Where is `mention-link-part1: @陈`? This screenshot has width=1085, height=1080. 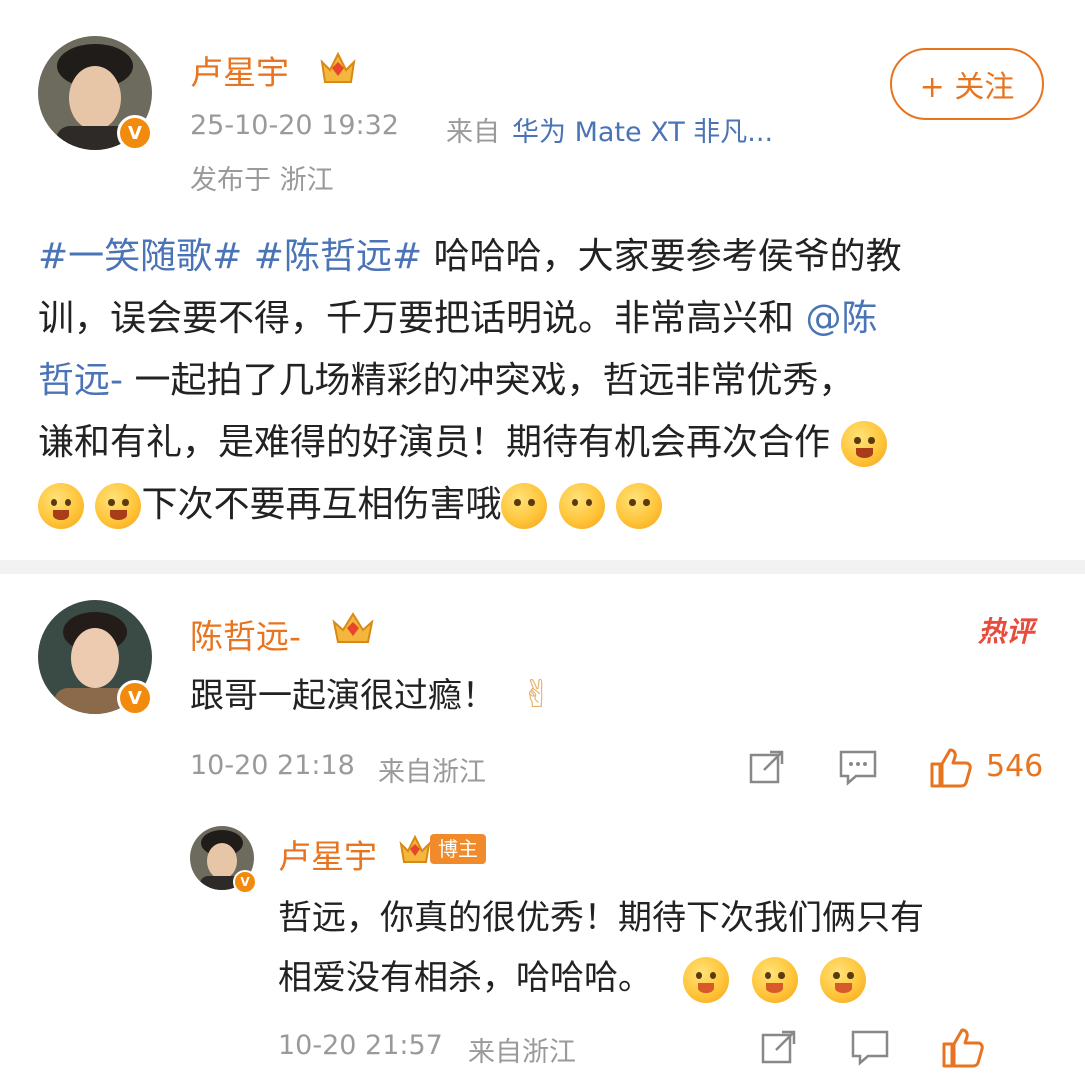 mention-link-part1: @陈 is located at coordinates (841, 318).